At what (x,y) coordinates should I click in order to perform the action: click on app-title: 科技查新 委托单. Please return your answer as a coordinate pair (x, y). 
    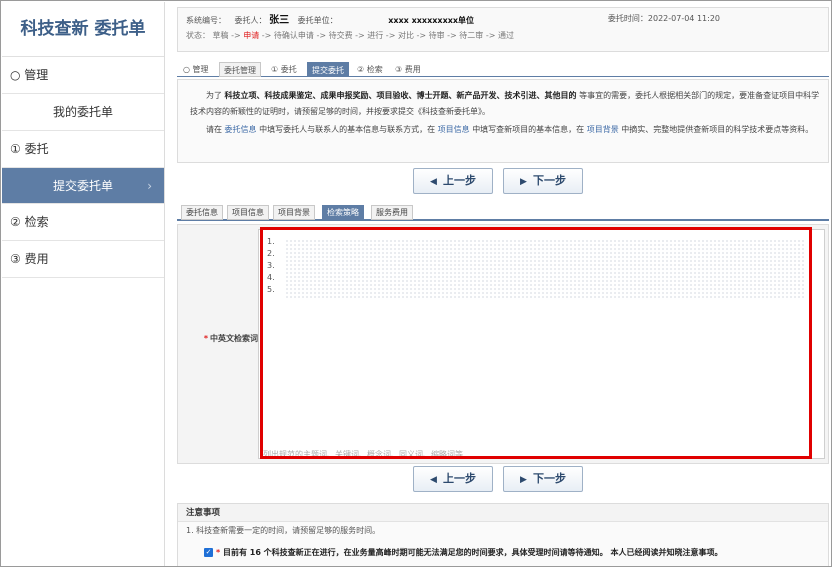
    Looking at the image, I should click on (83, 29).